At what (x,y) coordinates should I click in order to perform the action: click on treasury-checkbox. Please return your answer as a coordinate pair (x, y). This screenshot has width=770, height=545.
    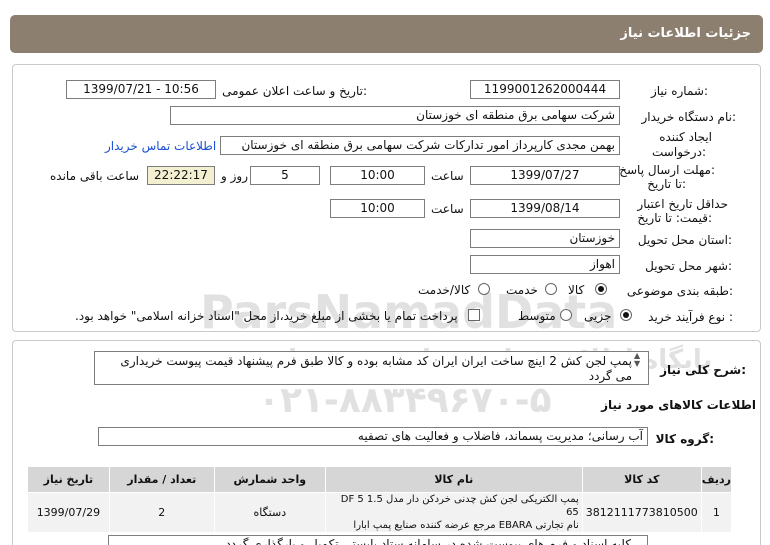
    Looking at the image, I should click on (474, 315).